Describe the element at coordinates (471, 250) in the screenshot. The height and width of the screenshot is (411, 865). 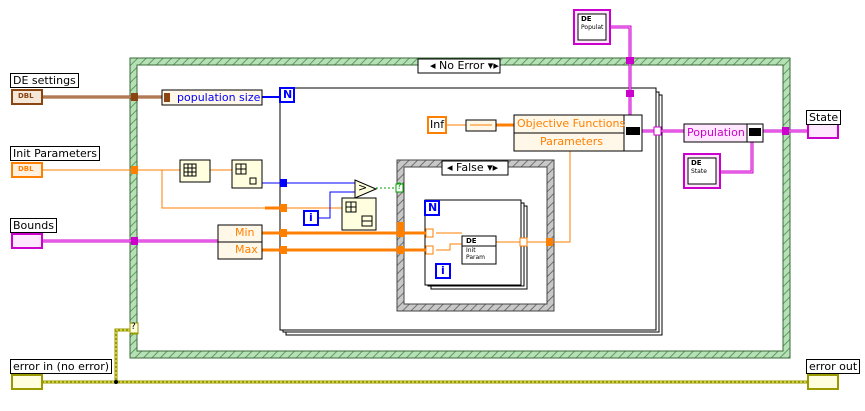
I see `init-subvi-line1: Init` at that location.